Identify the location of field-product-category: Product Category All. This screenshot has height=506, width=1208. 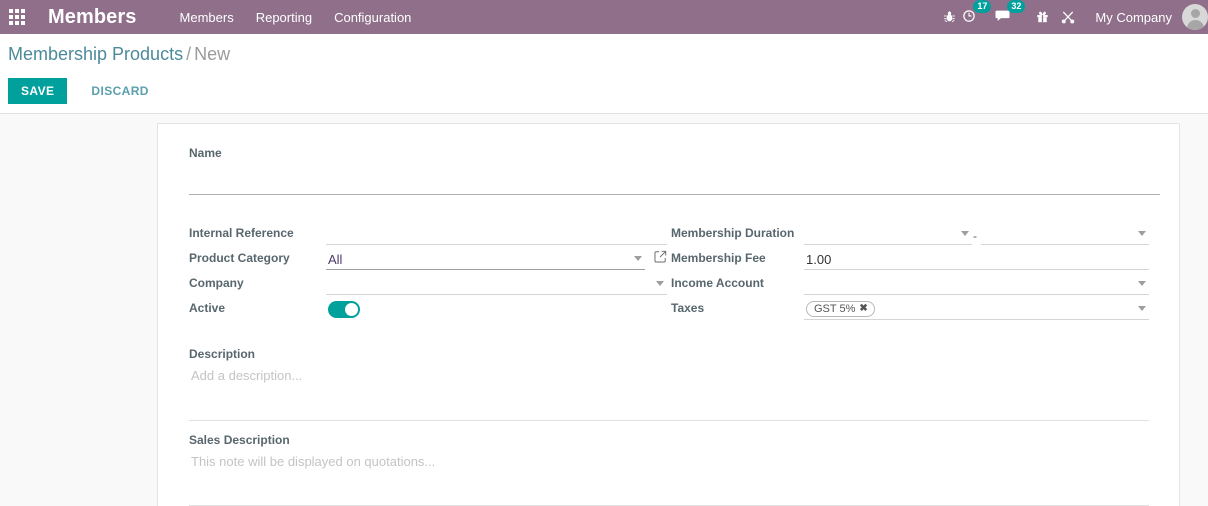
(428, 257).